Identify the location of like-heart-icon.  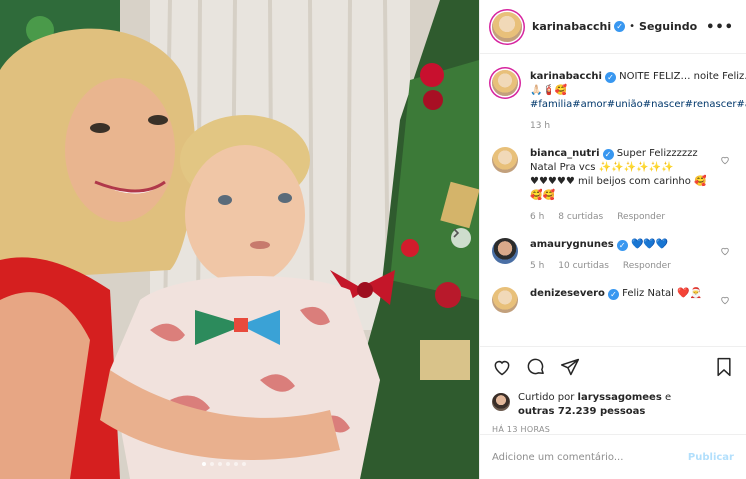
(502, 367).